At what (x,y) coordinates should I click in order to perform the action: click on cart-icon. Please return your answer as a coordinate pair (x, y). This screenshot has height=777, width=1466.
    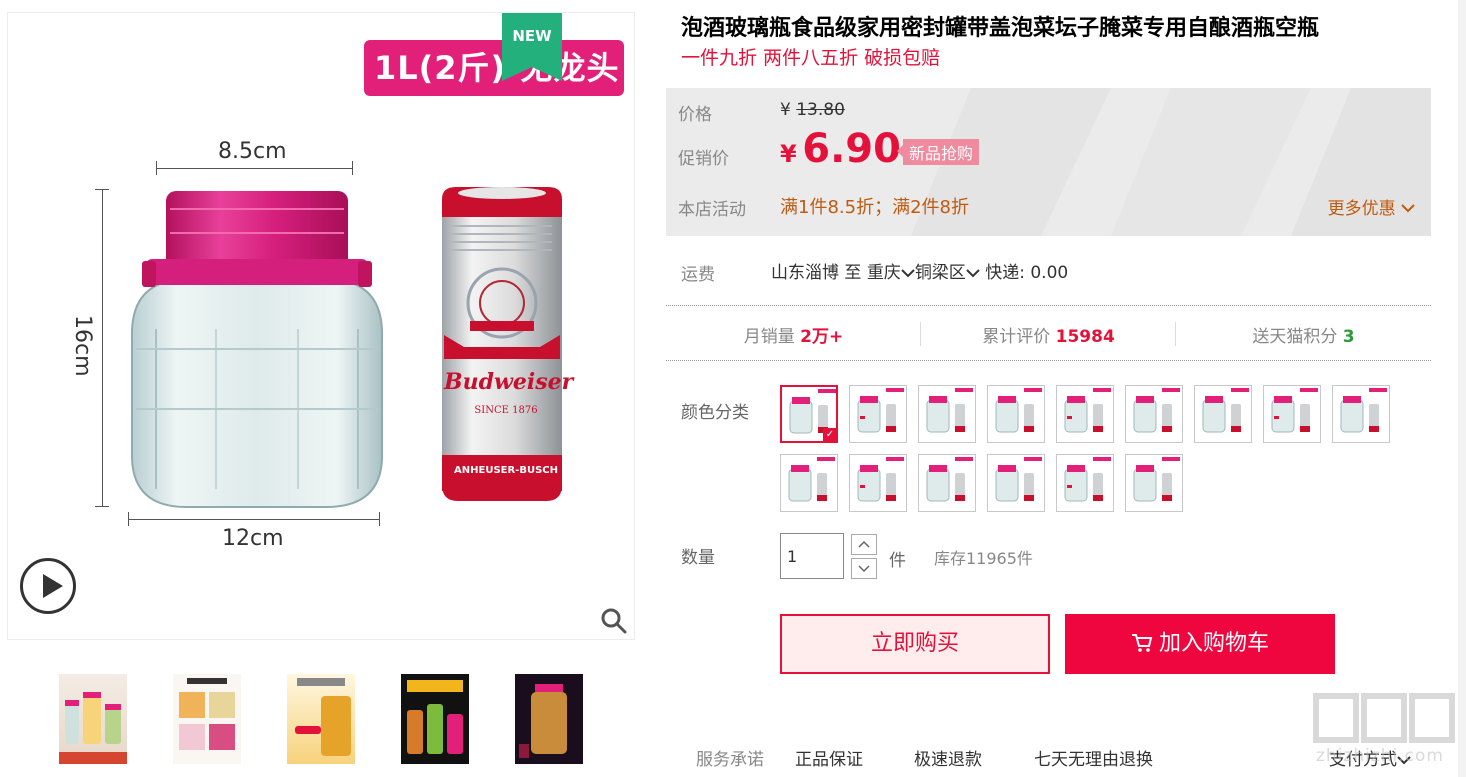
    Looking at the image, I should click on (1142, 643).